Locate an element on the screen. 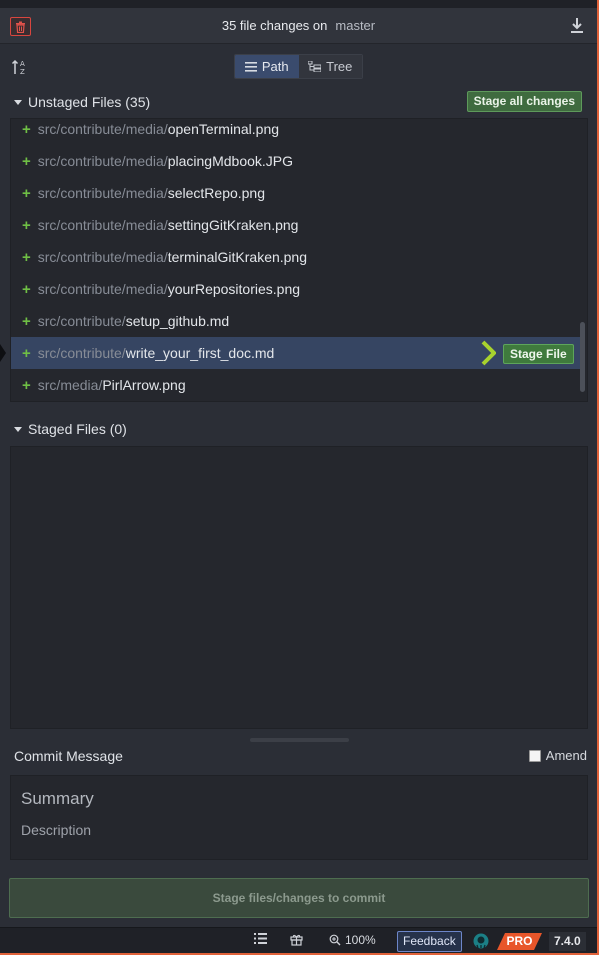 This screenshot has width=599, height=955. amend-checkbox is located at coordinates (534, 755).